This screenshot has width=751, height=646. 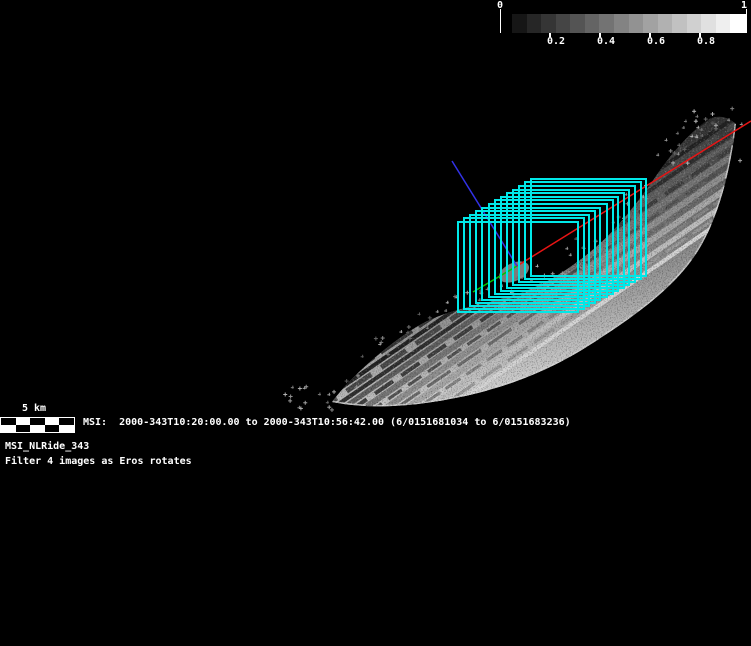 What do you see at coordinates (556, 41) in the screenshot?
I see `colorbar-tick-label: 0.2` at bounding box center [556, 41].